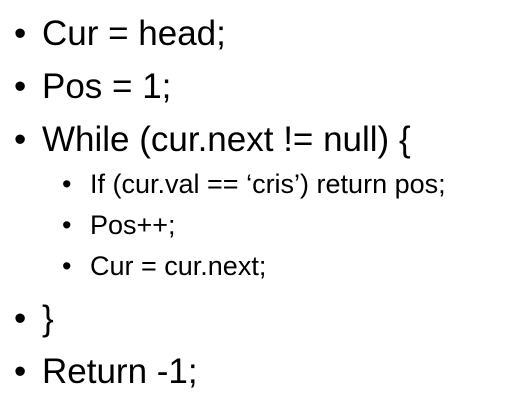 The width and height of the screenshot is (526, 400). Describe the element at coordinates (133, 225) in the screenshot. I see `code-line-text: Pos++;` at that location.